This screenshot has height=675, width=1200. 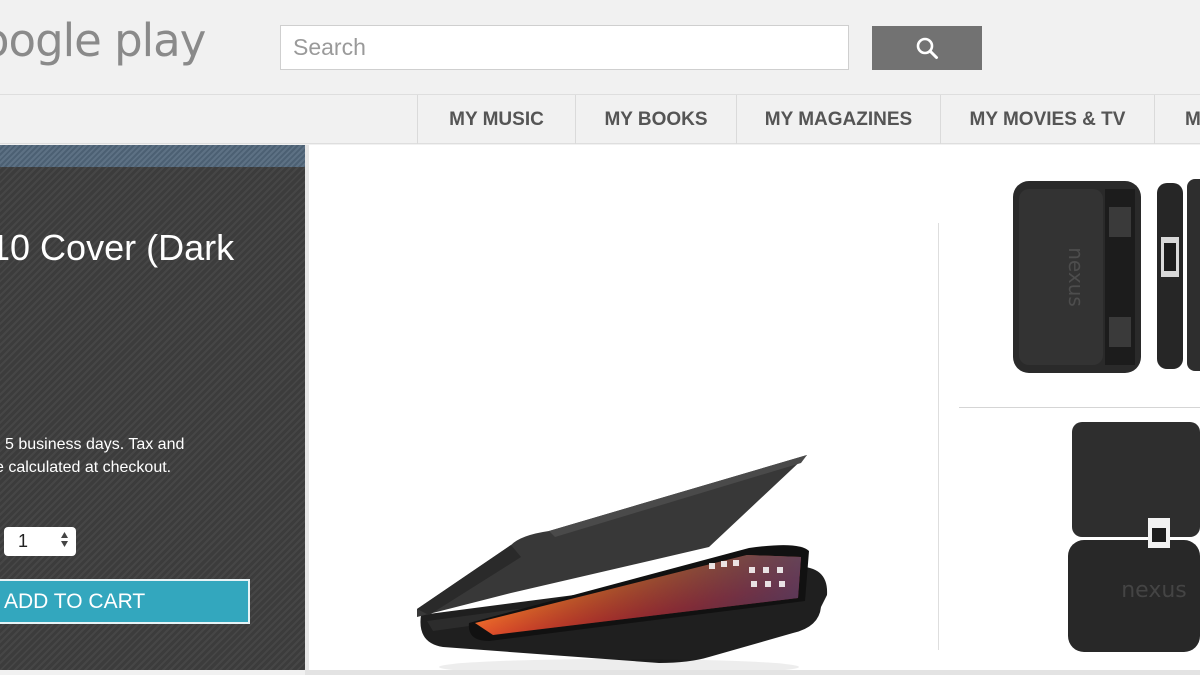 I want to click on product-title: 10 Cover (Dark, so click(x=117, y=247).